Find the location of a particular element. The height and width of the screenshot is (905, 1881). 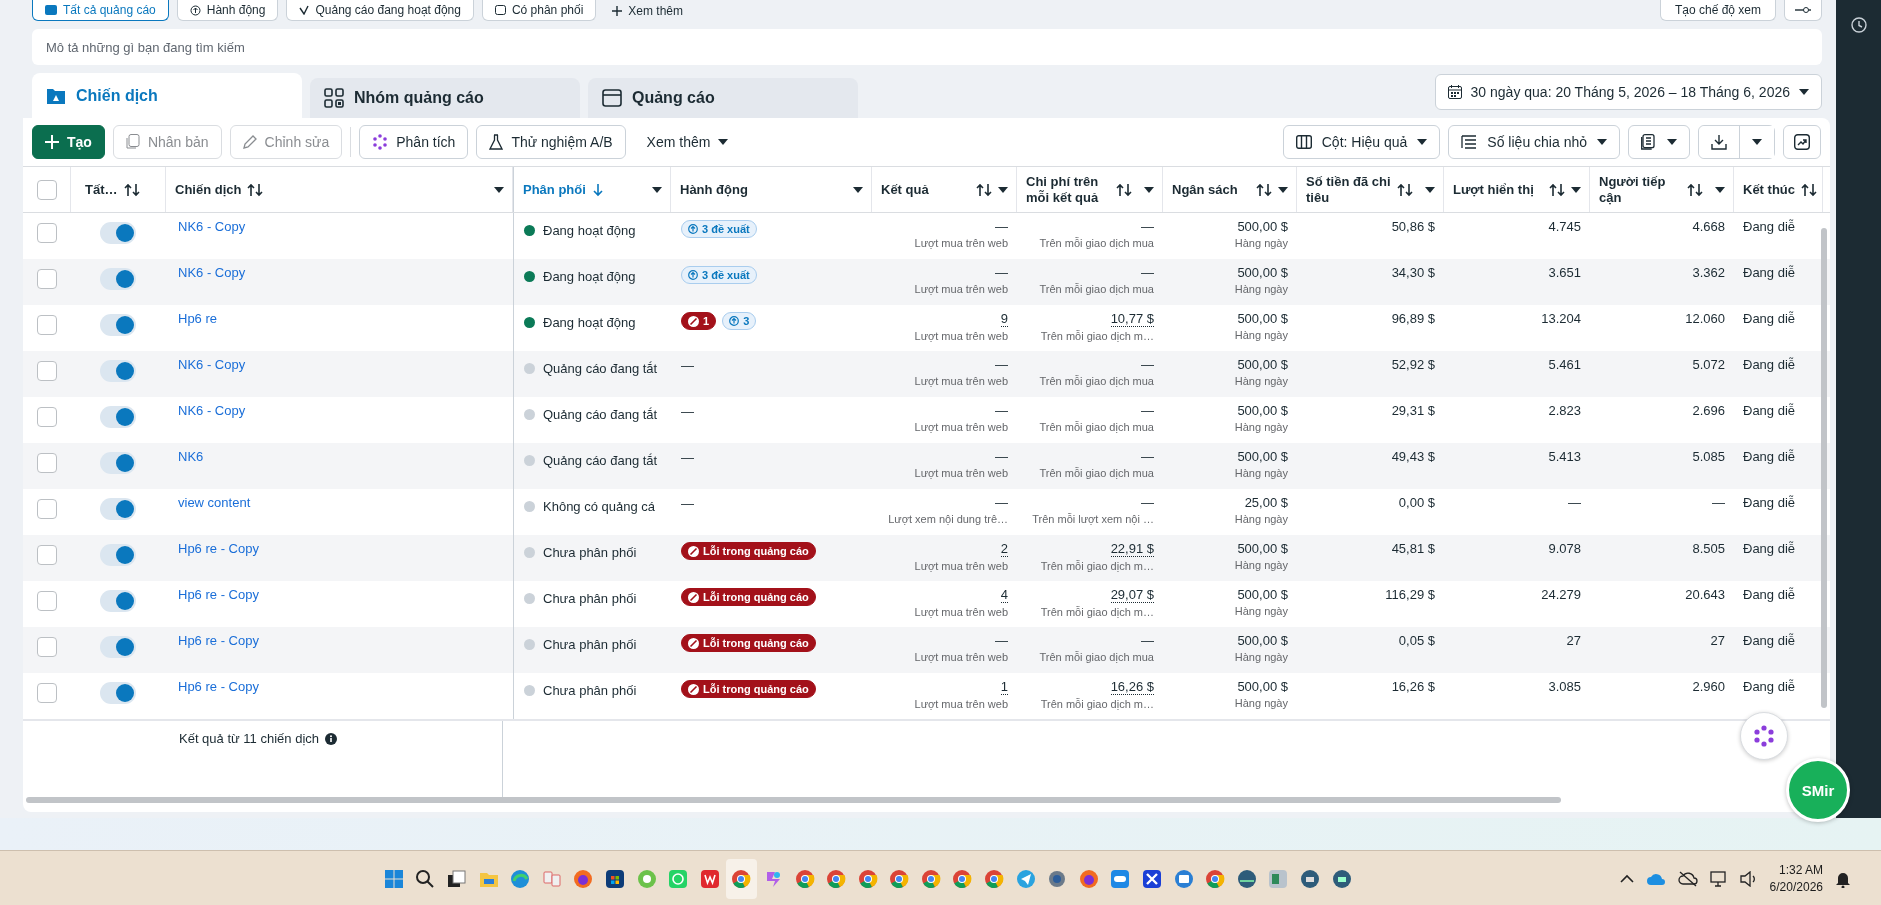

chart-button is located at coordinates (1802, 142).